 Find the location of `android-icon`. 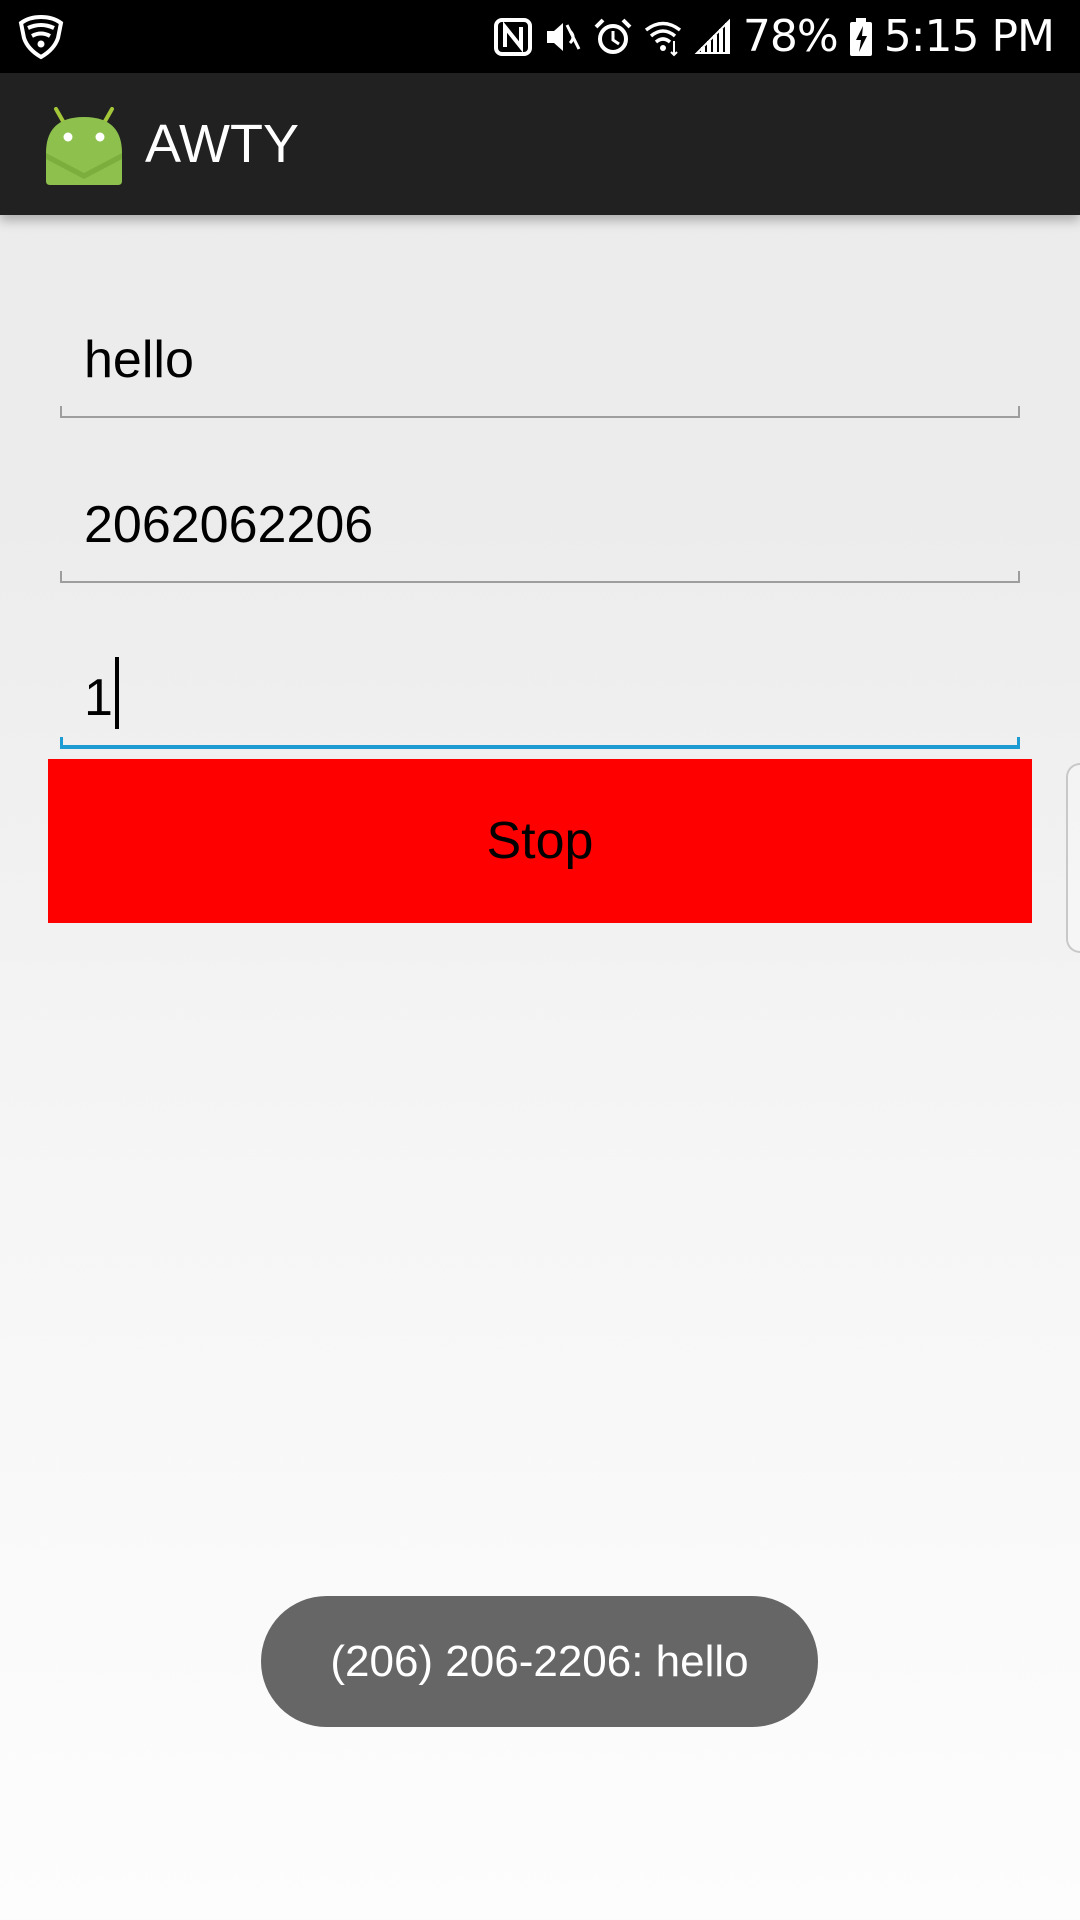

android-icon is located at coordinates (84, 146).